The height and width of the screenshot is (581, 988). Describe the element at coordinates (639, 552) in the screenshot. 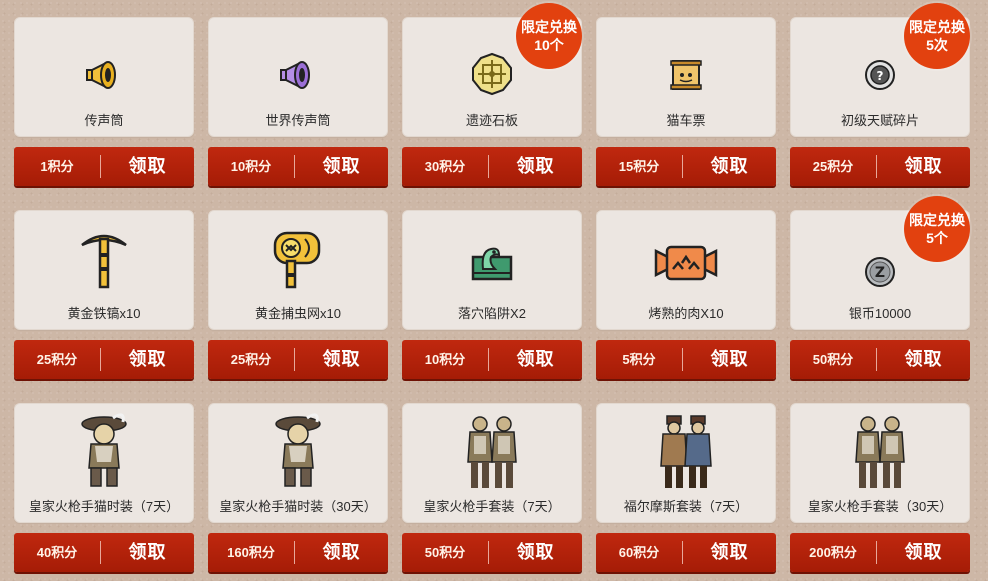

I see `item-points: 60积分` at that location.